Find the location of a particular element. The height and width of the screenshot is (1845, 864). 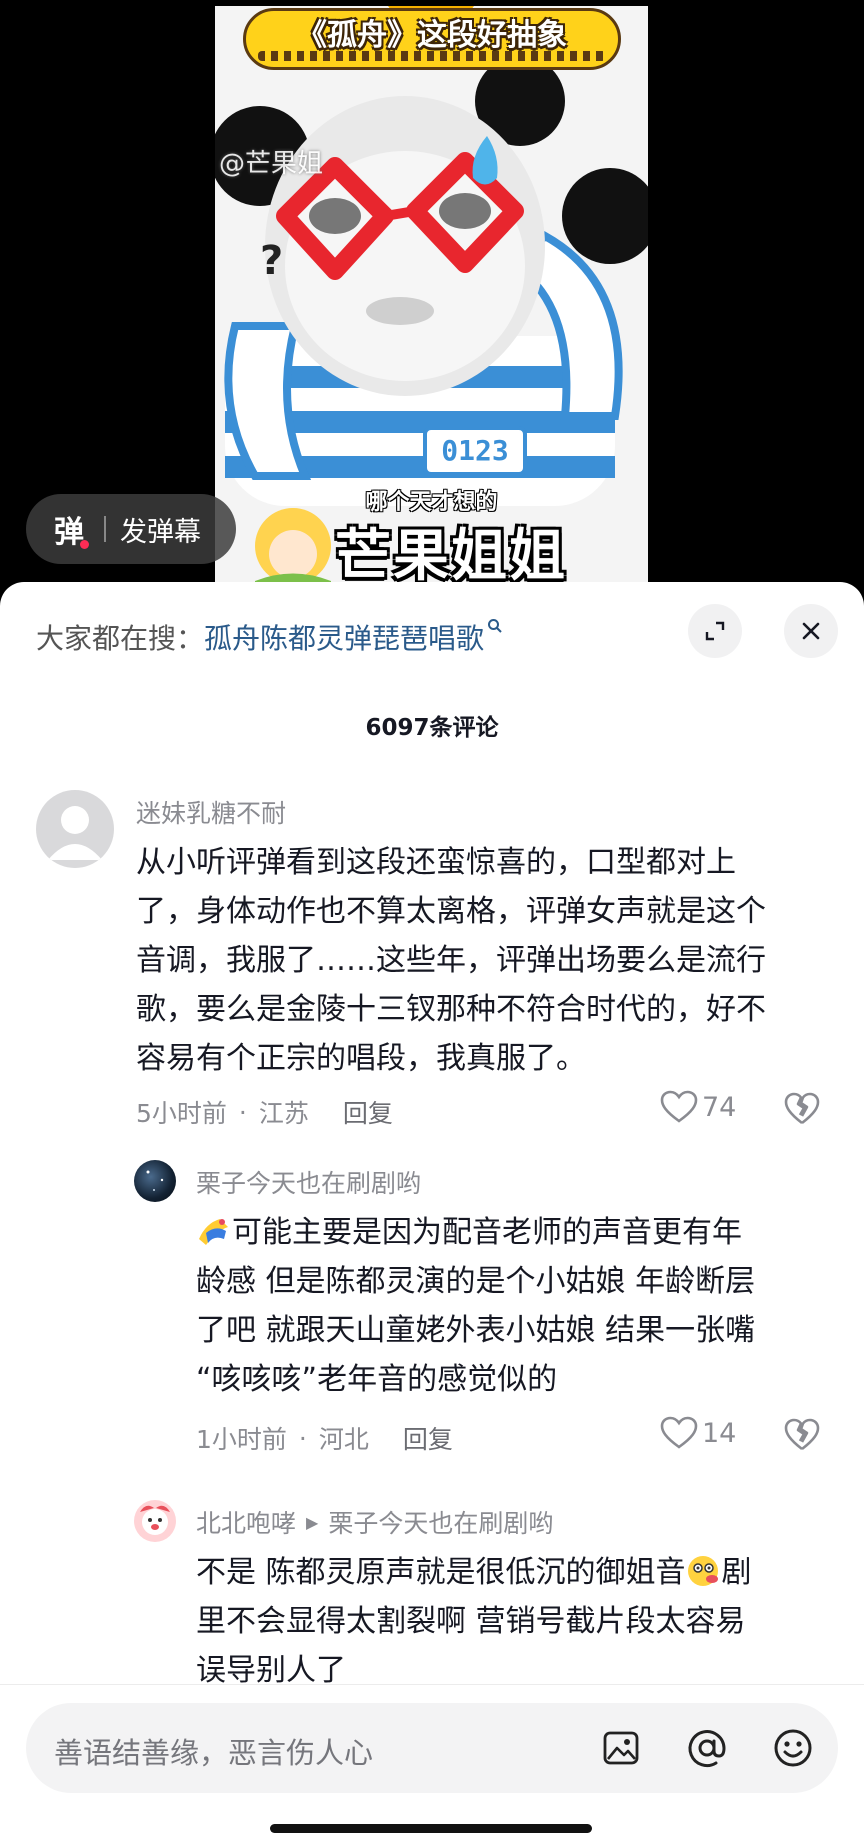

comment-text-line: 了吧 就跟天山童姥外表小姑娘 结果一张嘴 is located at coordinates (476, 1330).